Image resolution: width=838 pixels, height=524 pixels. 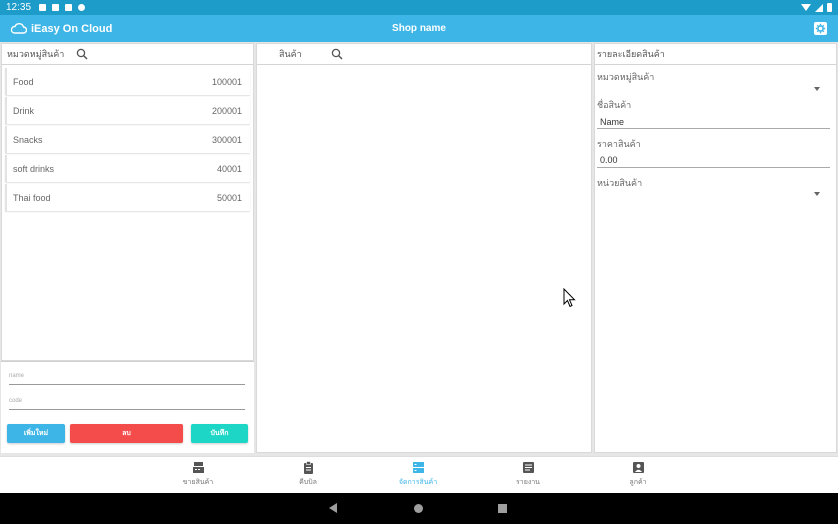 I want to click on nav-label: ลูกค้า, so click(x=638, y=482).